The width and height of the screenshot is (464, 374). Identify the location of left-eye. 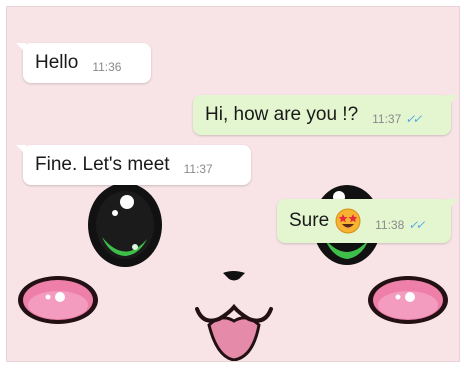
(125, 225).